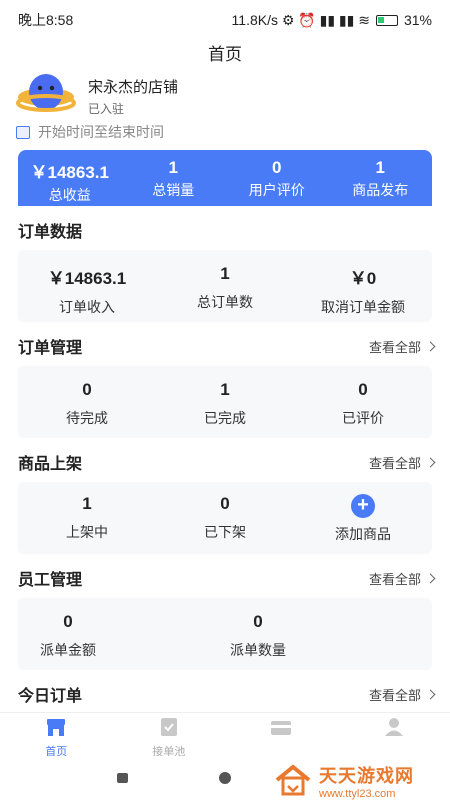  Describe the element at coordinates (68, 641) in the screenshot. I see `stat-item: 0 派单金额` at that location.